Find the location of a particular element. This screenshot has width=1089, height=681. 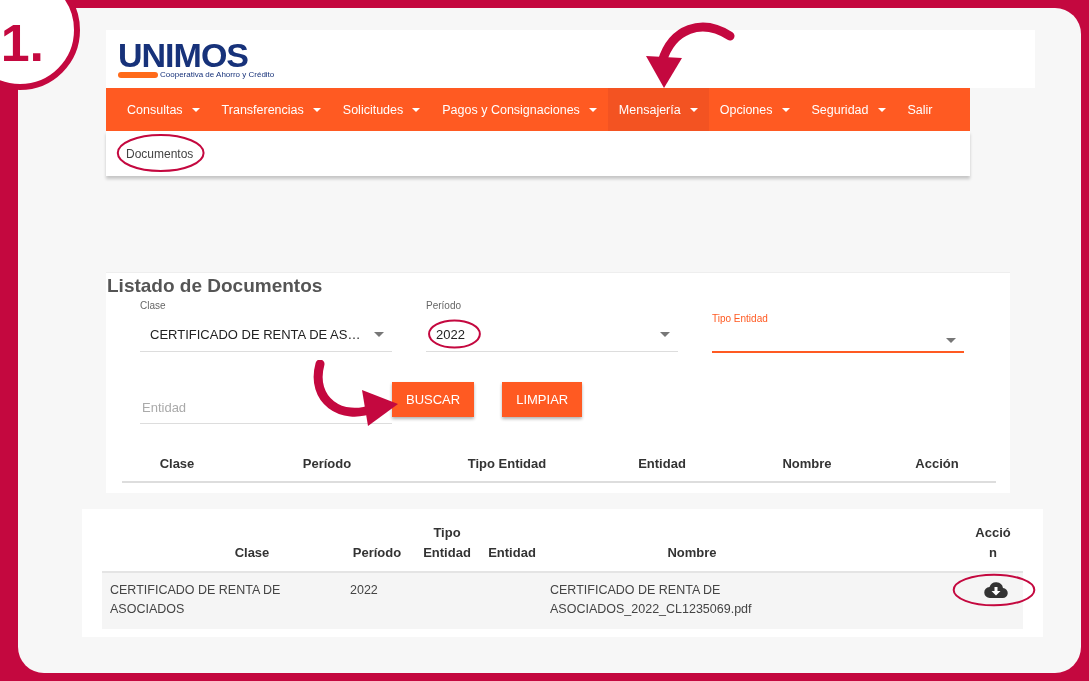

nav-menu-item: Consultas is located at coordinates (163, 109).